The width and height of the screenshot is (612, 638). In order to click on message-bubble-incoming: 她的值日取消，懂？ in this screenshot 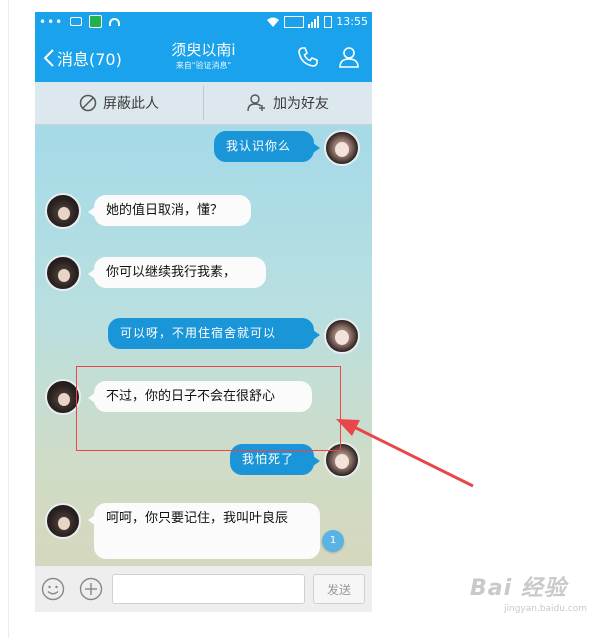, I will do `click(169, 210)`.